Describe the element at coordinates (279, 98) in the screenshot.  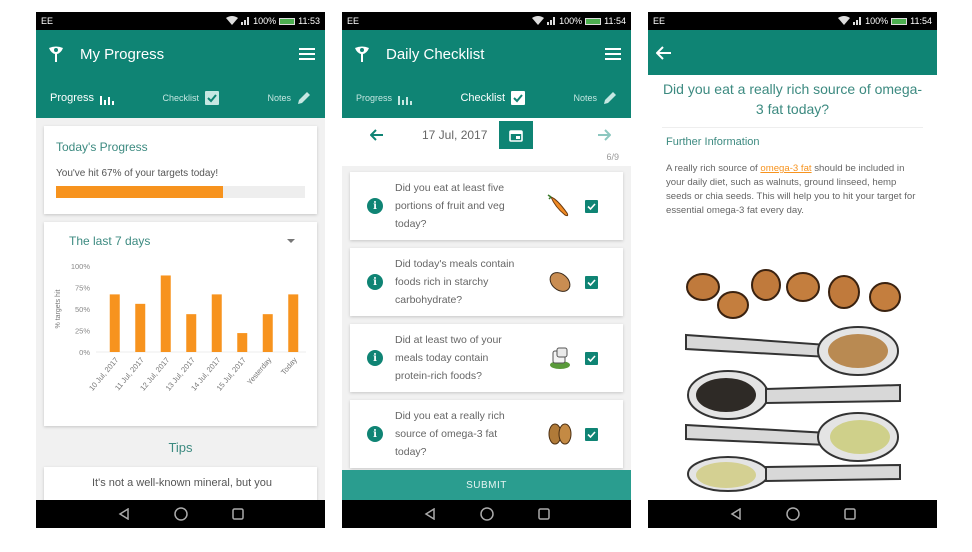
I see `tab-notes-label: Notes` at that location.